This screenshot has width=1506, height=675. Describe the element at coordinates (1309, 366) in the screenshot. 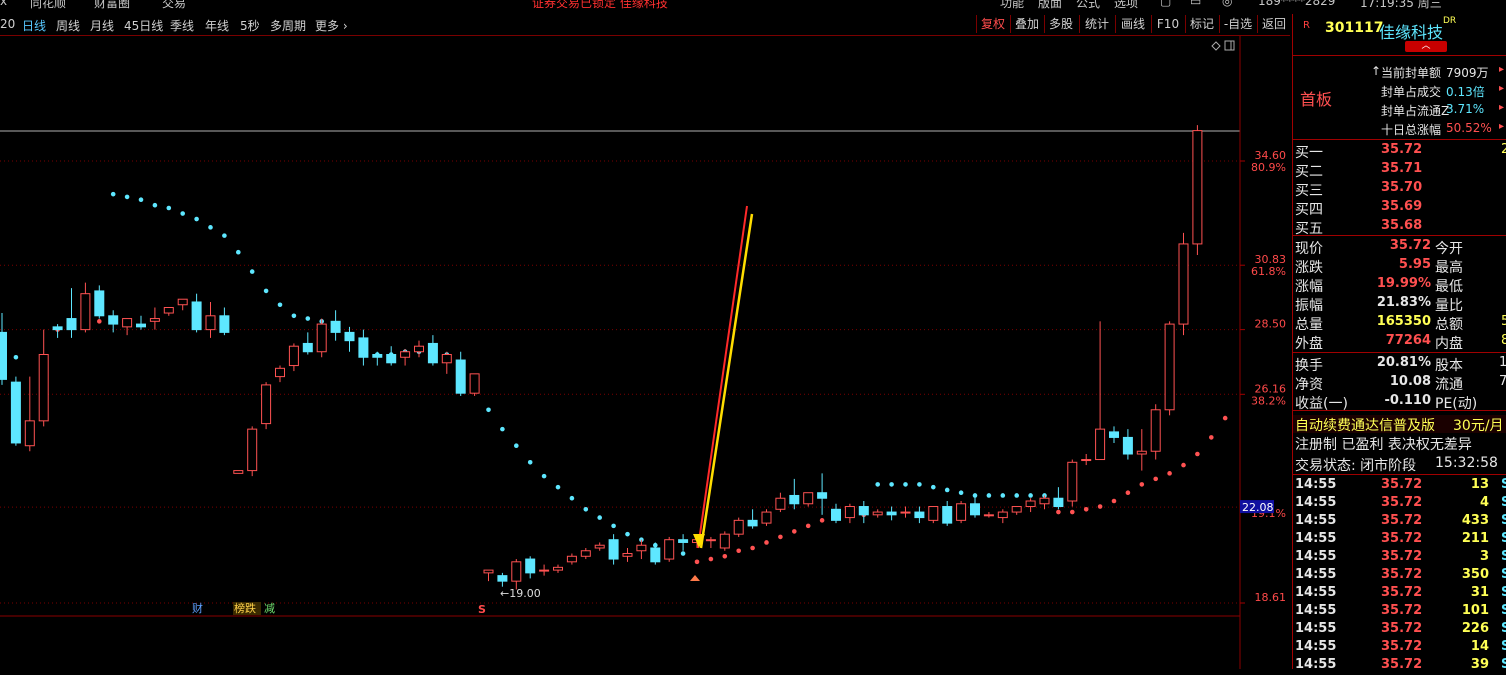

I see `fundamental-label: 换手` at that location.